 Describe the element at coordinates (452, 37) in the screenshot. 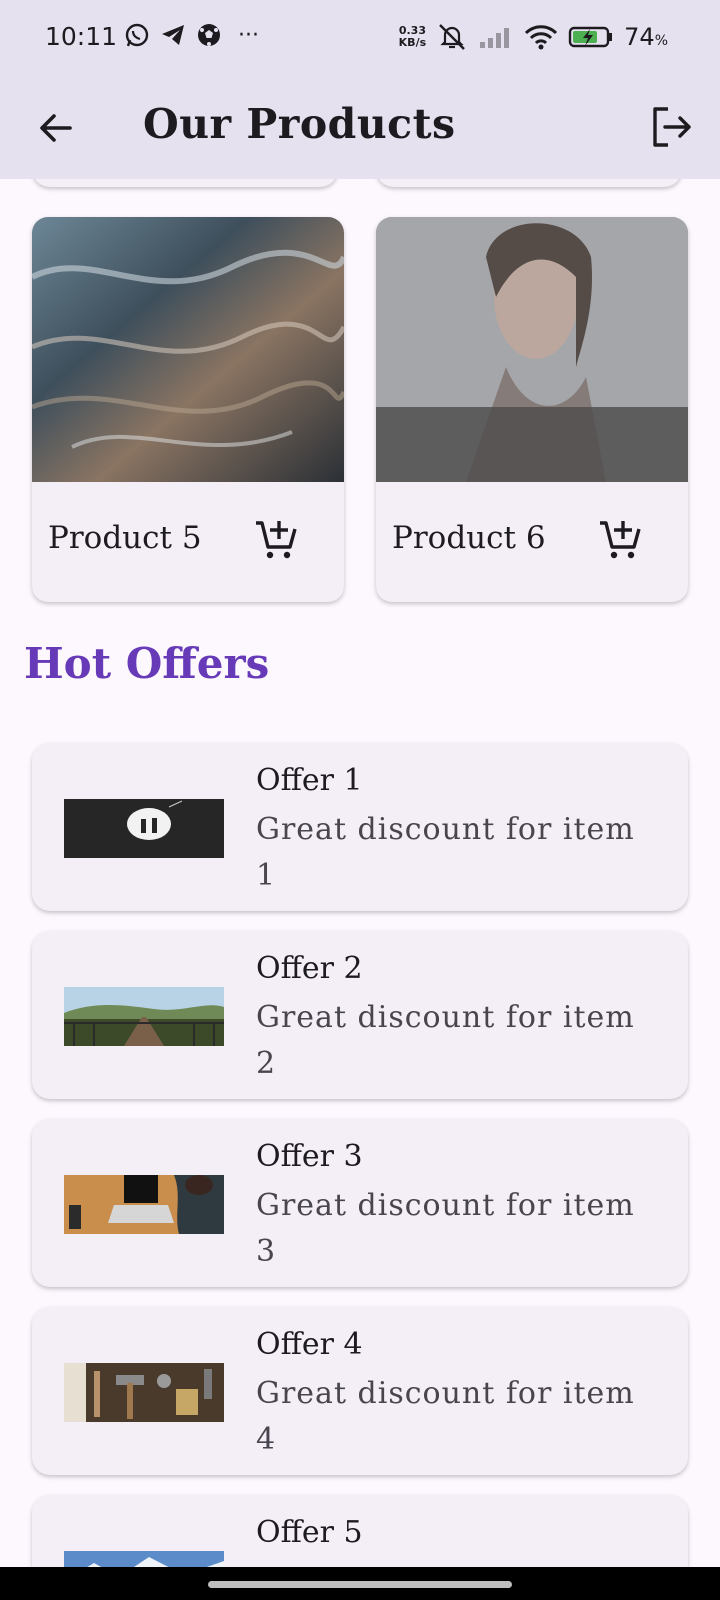

I see `silent-bell-icon` at that location.